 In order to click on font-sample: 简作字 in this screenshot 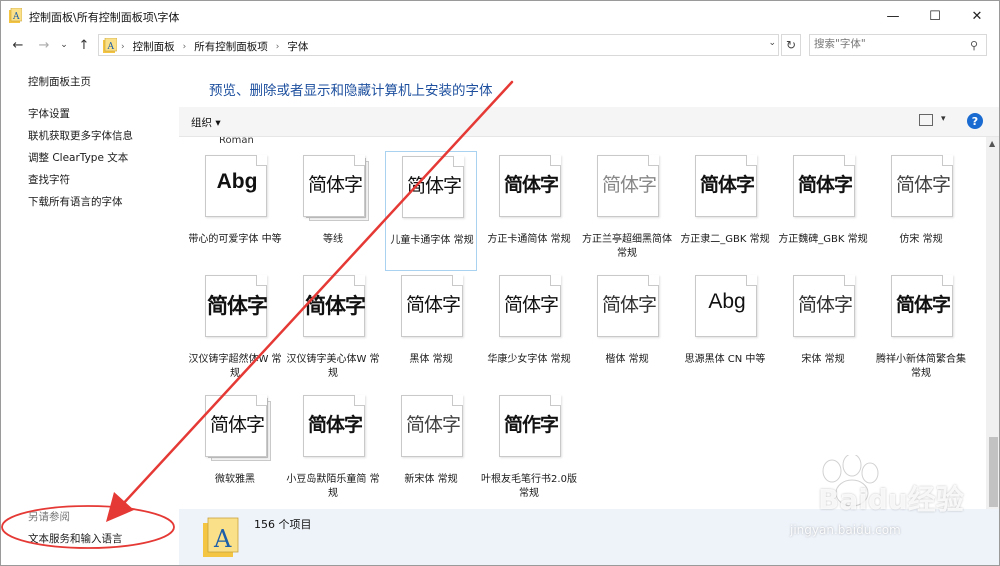, I will do `click(531, 425)`.